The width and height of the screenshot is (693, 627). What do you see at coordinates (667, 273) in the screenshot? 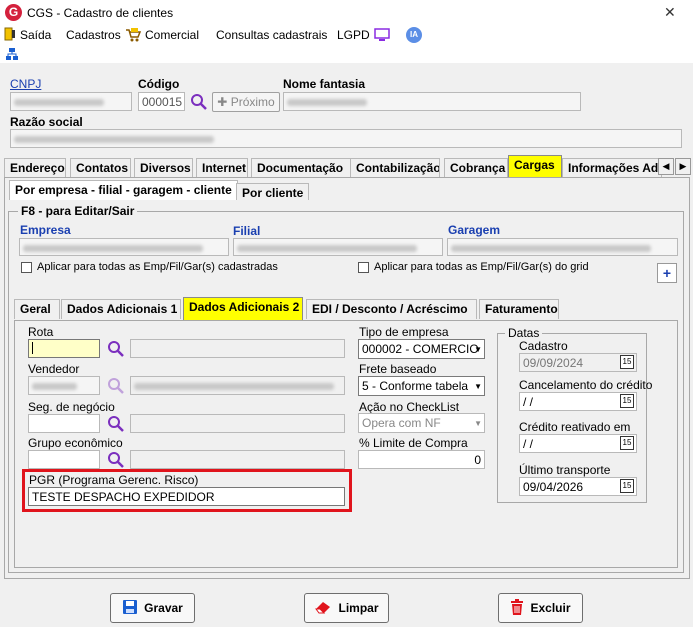
I see `add-icon: +` at bounding box center [667, 273].